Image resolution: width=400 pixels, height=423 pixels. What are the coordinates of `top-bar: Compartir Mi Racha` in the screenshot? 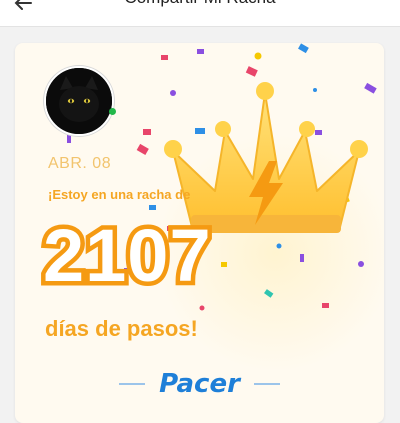 It's located at (200, 13).